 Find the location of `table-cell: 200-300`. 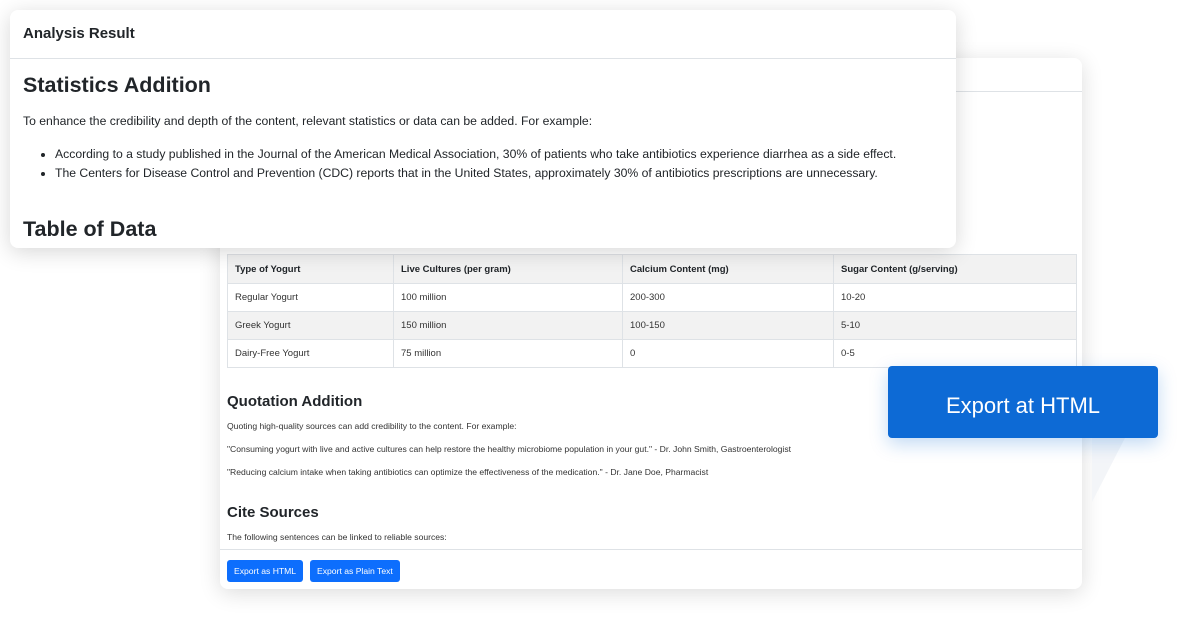

table-cell: 200-300 is located at coordinates (728, 297).